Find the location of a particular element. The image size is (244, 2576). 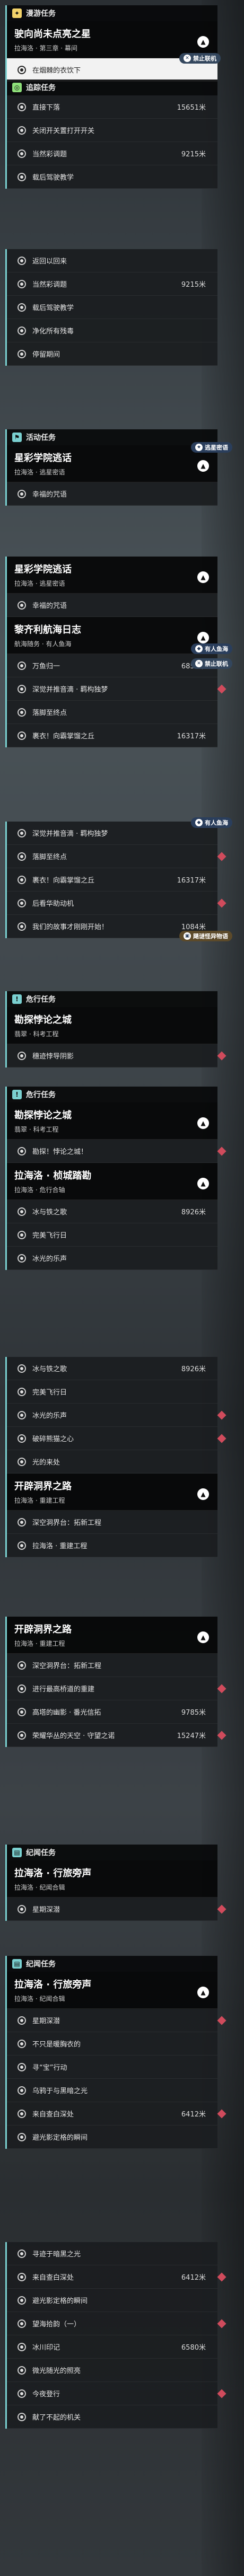

quest-step-row: 后看华助动机 is located at coordinates (117, 903).